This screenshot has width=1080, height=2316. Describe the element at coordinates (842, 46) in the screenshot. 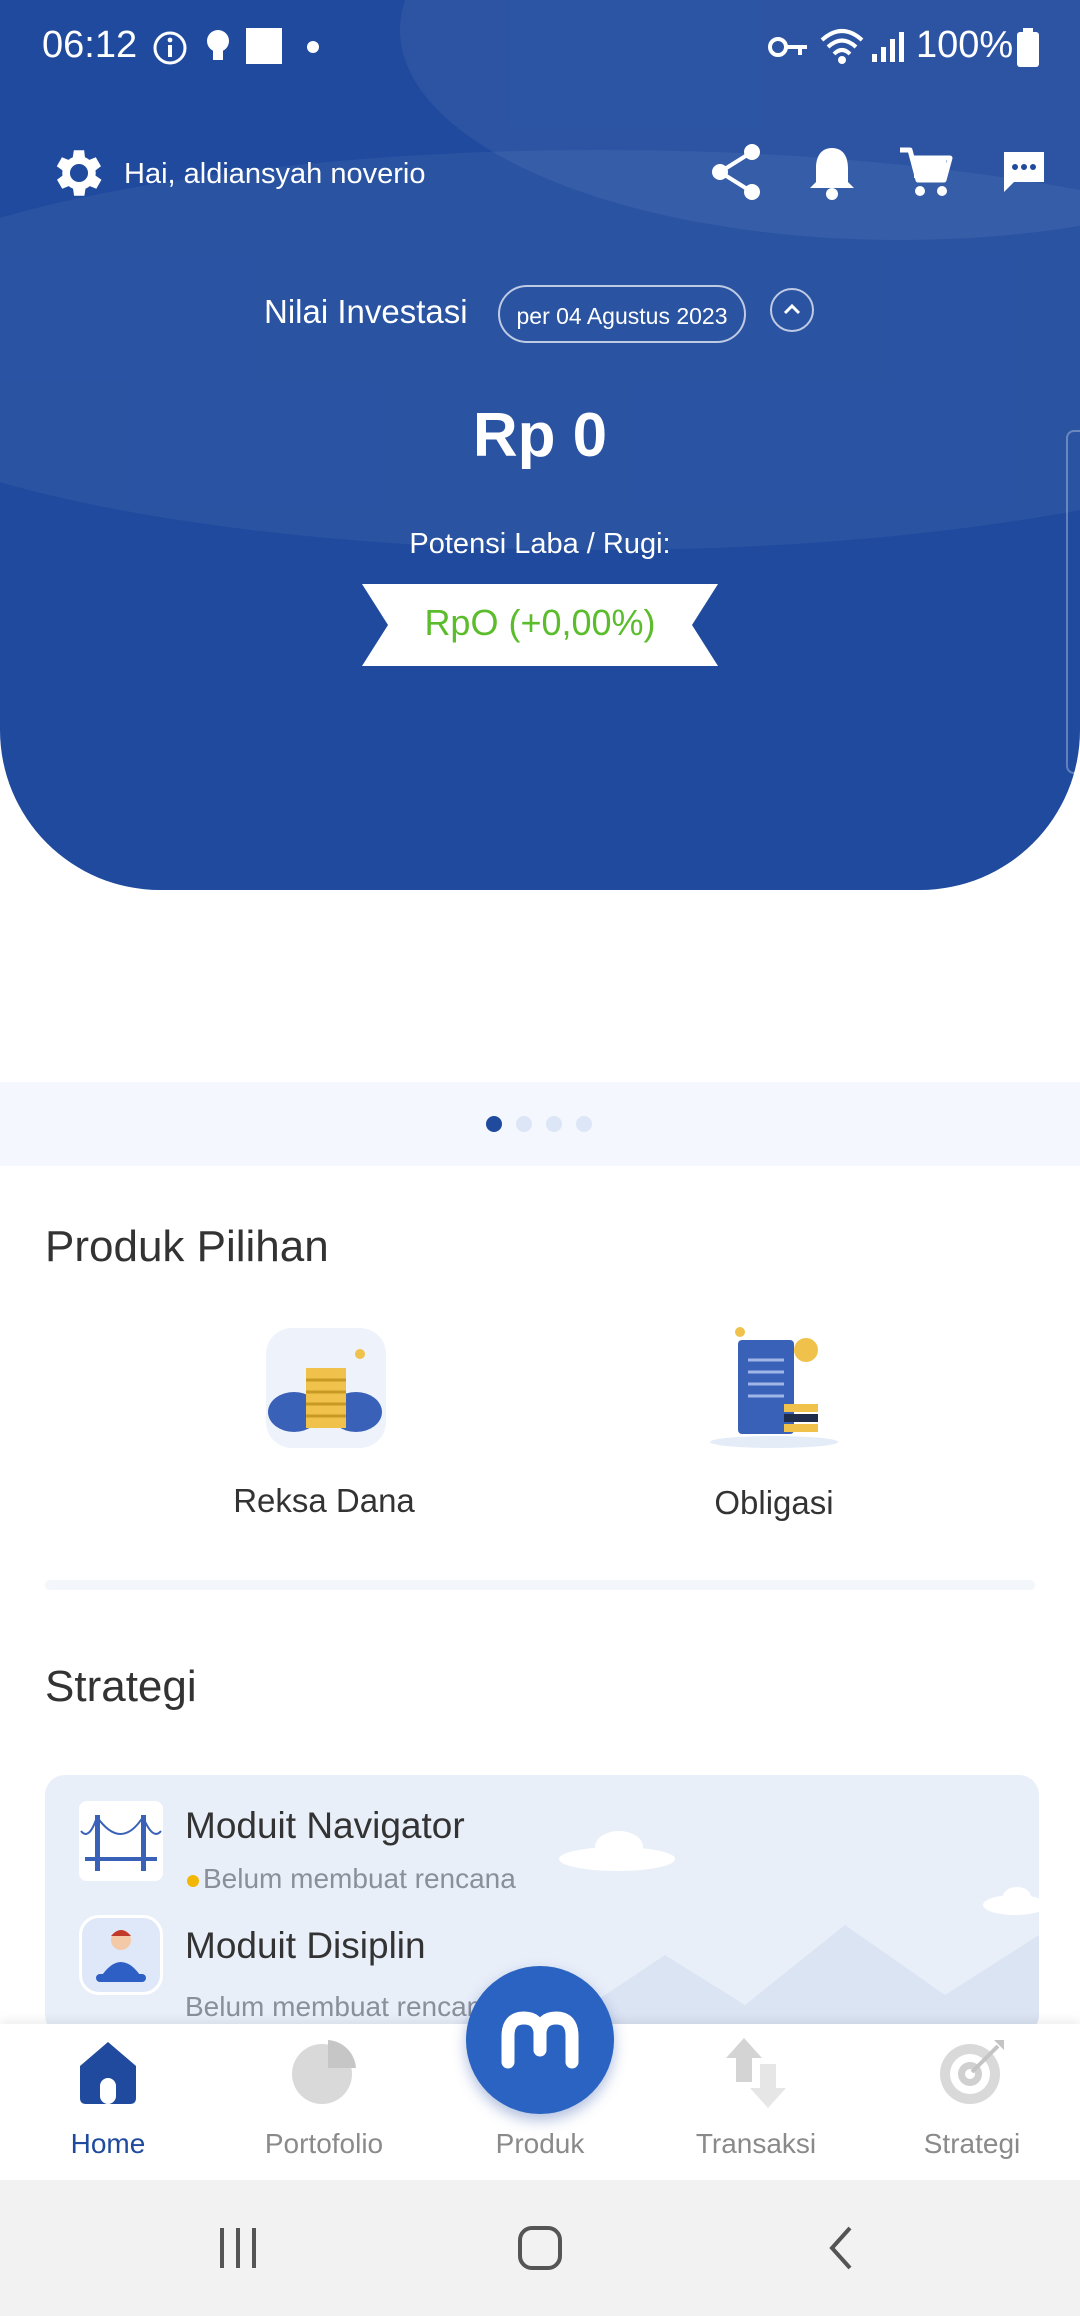

I see `wifi-icon` at that location.